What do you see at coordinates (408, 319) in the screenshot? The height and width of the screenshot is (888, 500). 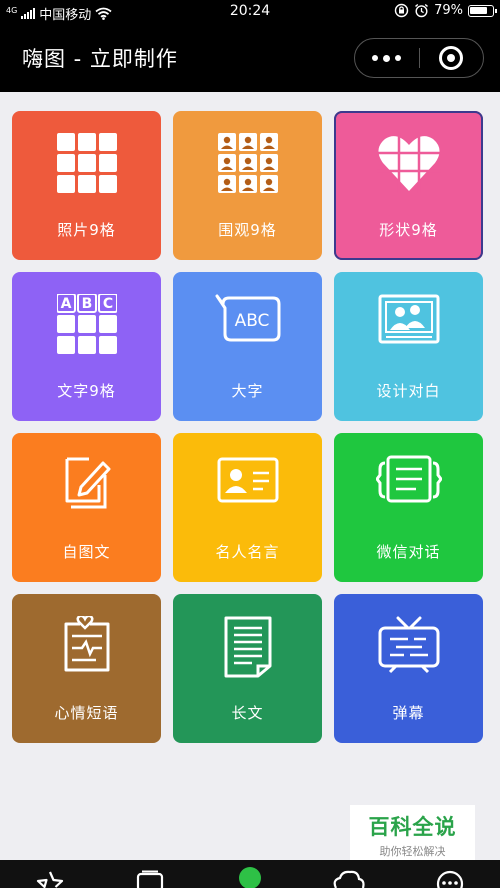 I see `dialogue-frame-icon` at bounding box center [408, 319].